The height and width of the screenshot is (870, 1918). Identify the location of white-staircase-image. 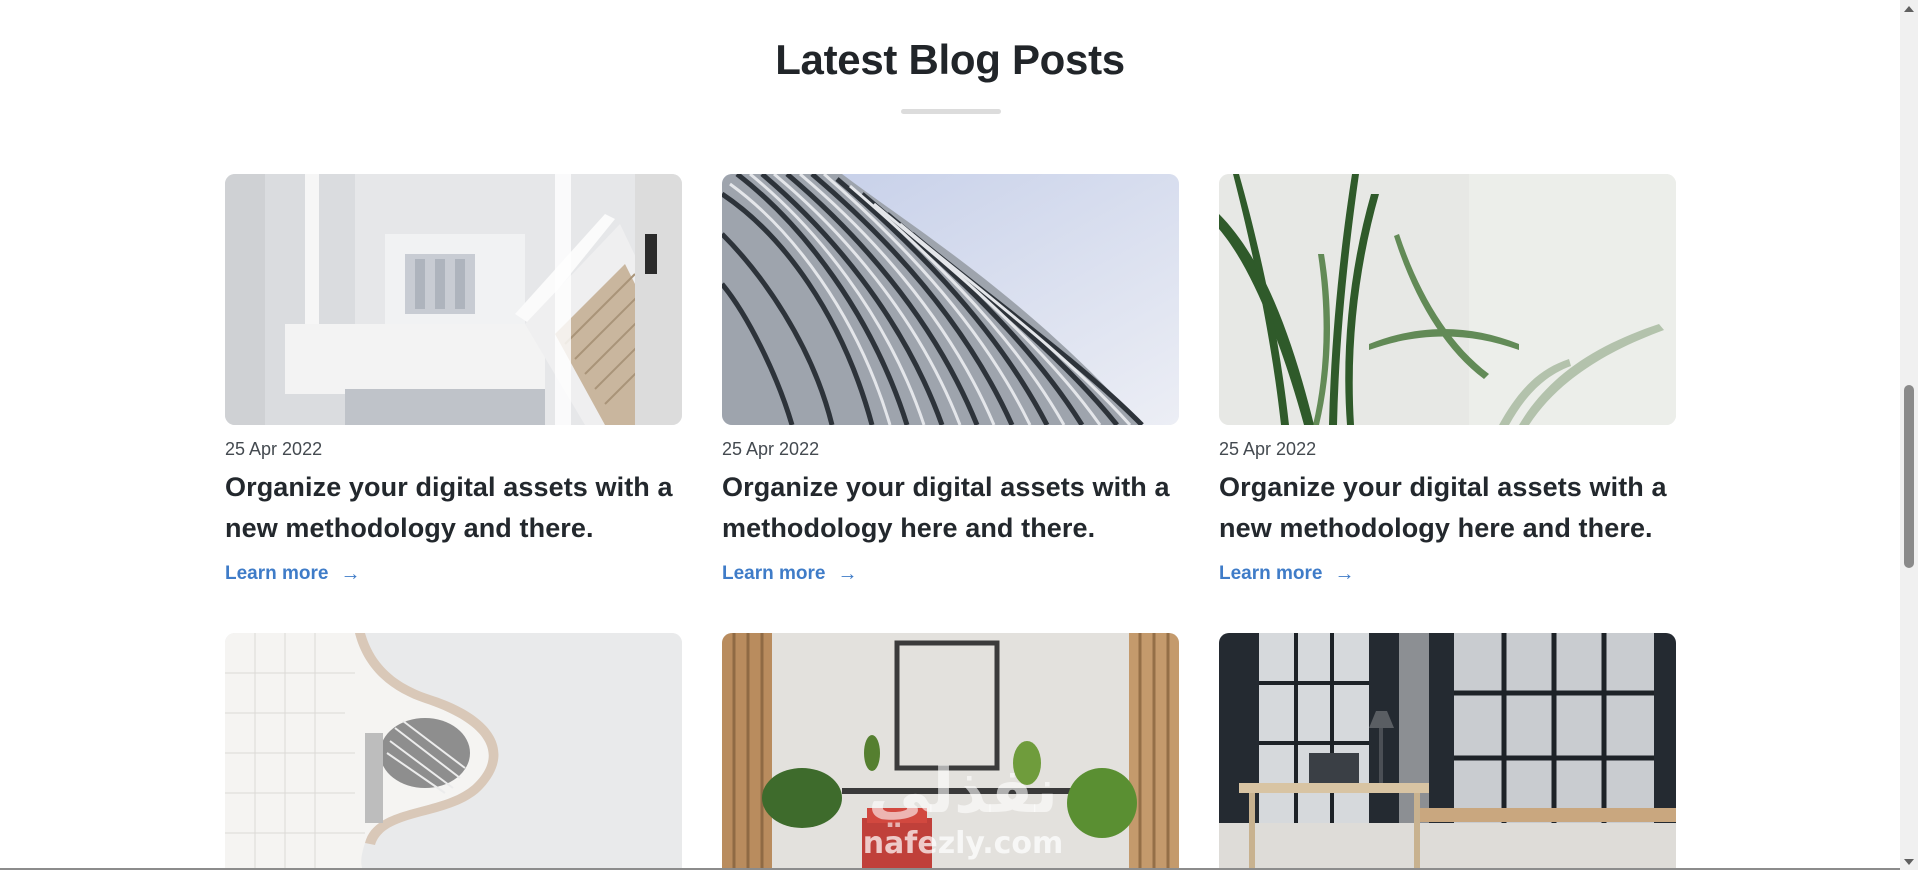
(453, 299).